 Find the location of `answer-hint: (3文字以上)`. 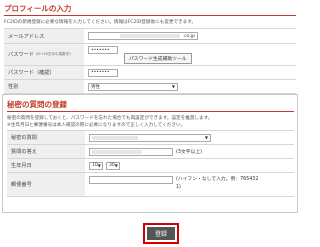

answer-hint: (3文字以上) is located at coordinates (189, 152).